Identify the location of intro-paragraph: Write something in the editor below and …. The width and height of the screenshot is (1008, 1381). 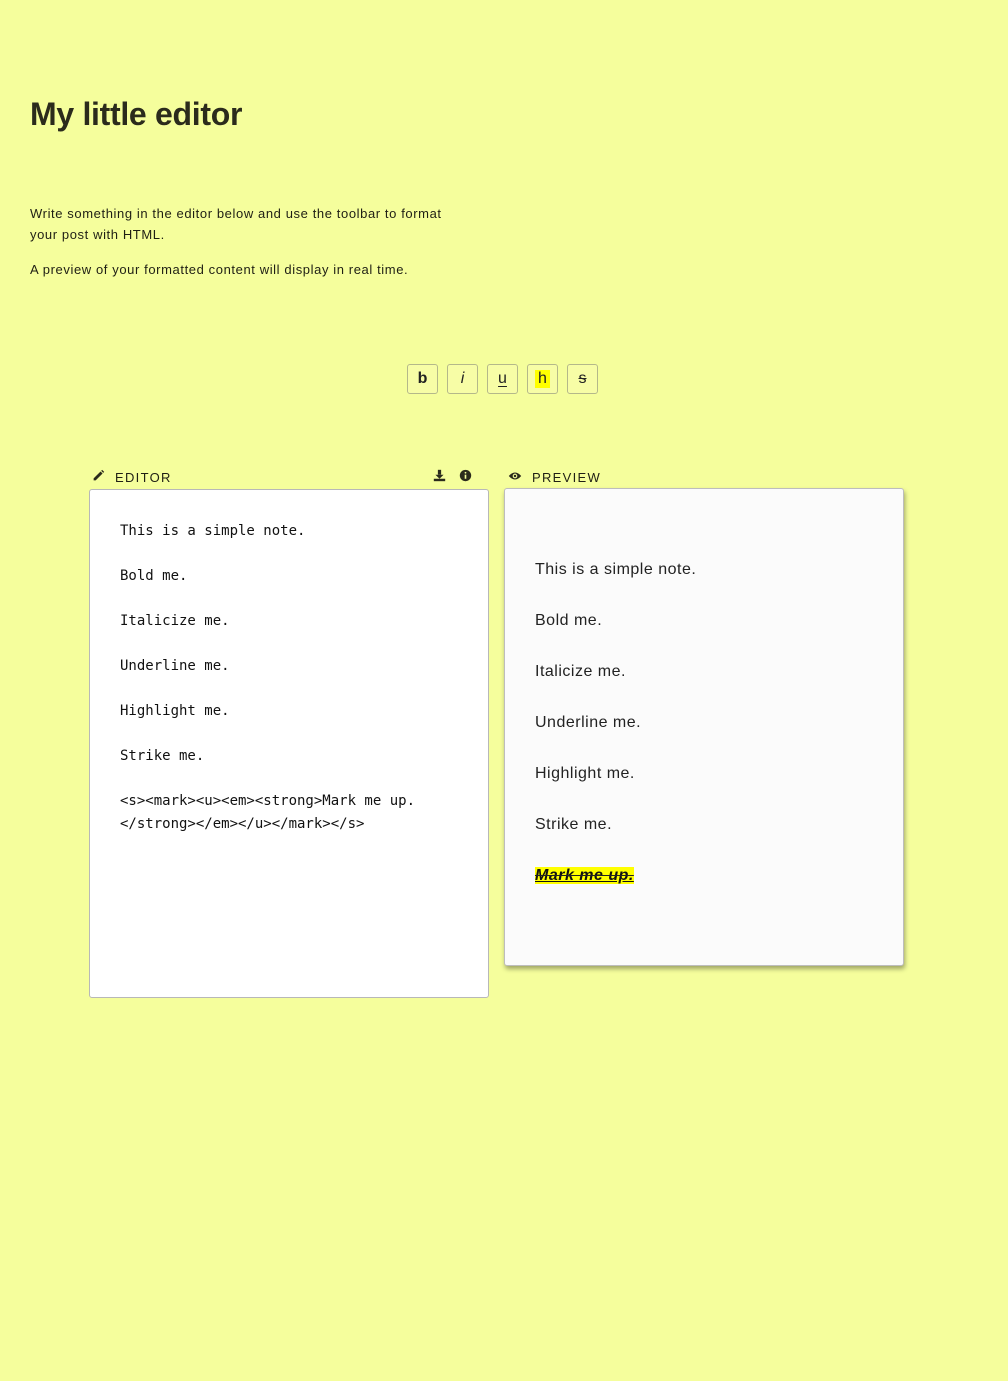
(236, 224).